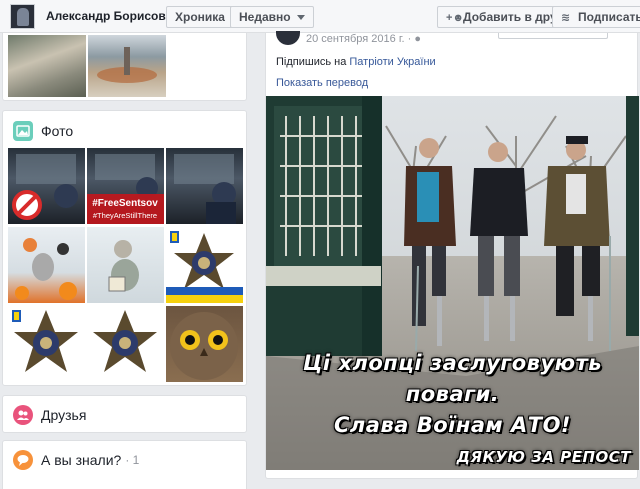 The image size is (640, 489). What do you see at coordinates (313, 62) in the screenshot?
I see `post-text-prefix: Підпишись на` at bounding box center [313, 62].